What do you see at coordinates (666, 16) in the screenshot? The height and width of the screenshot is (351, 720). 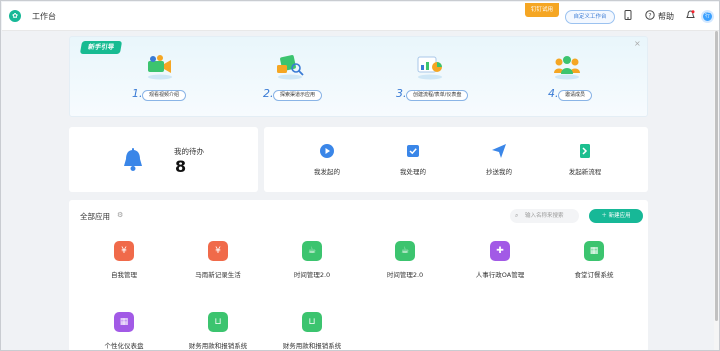 I see `help-label: 帮助` at bounding box center [666, 16].